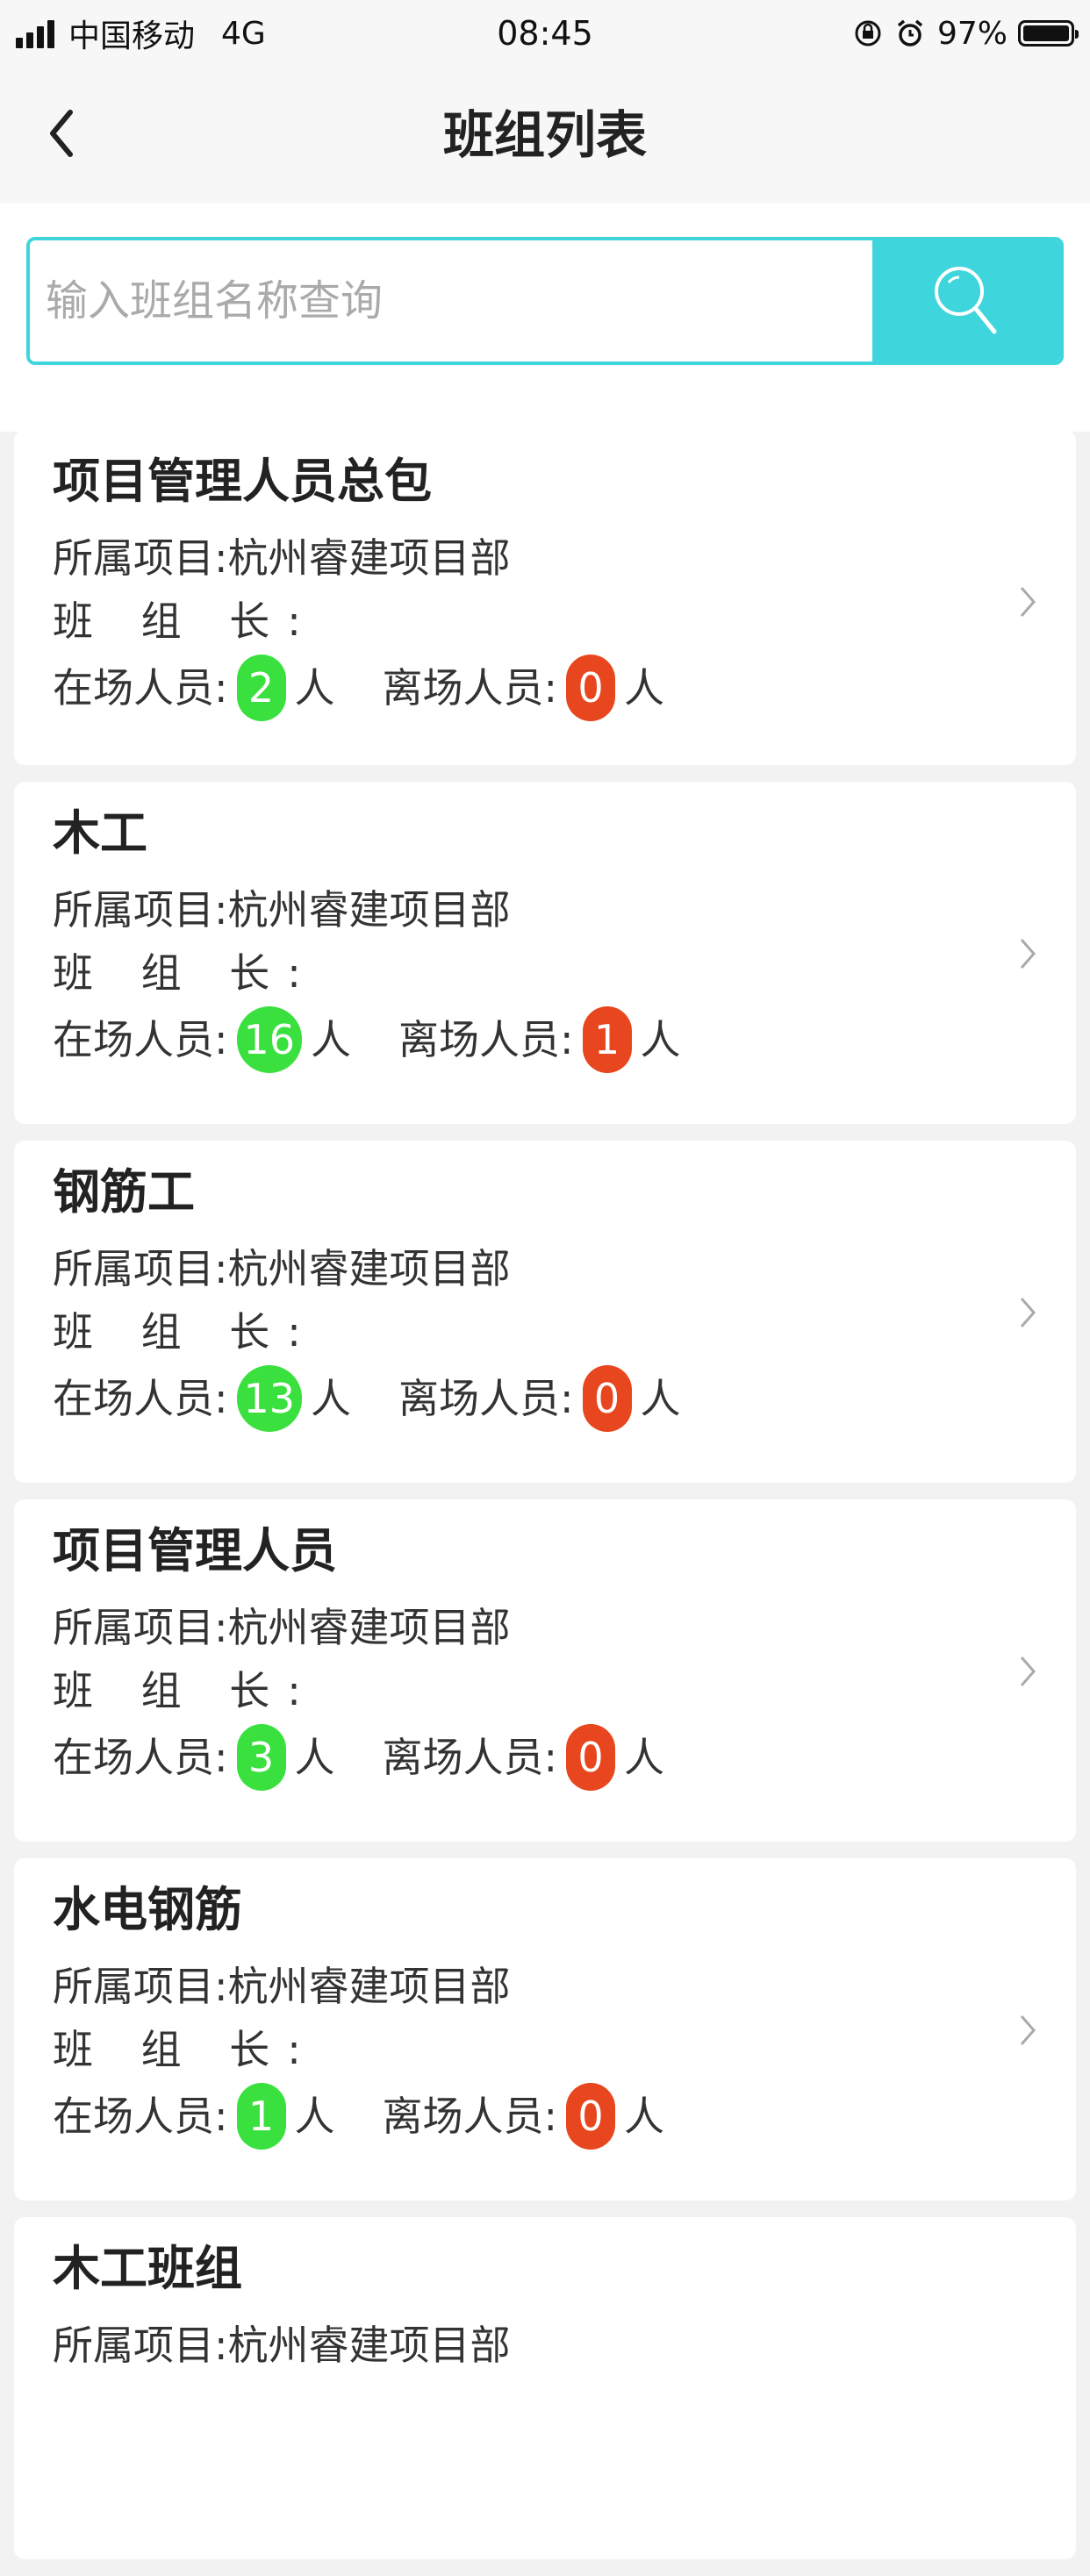 Image resolution: width=1090 pixels, height=2576 pixels. What do you see at coordinates (545, 33) in the screenshot?
I see `status-bar: 中国移动 4G 08:45 97%` at bounding box center [545, 33].